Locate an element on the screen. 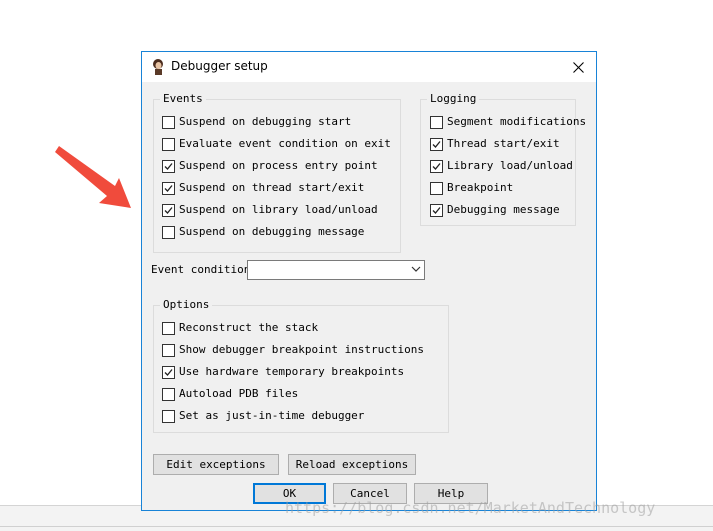 The image size is (713, 531). reload-exceptions-button: Reload exceptions is located at coordinates (352, 464).